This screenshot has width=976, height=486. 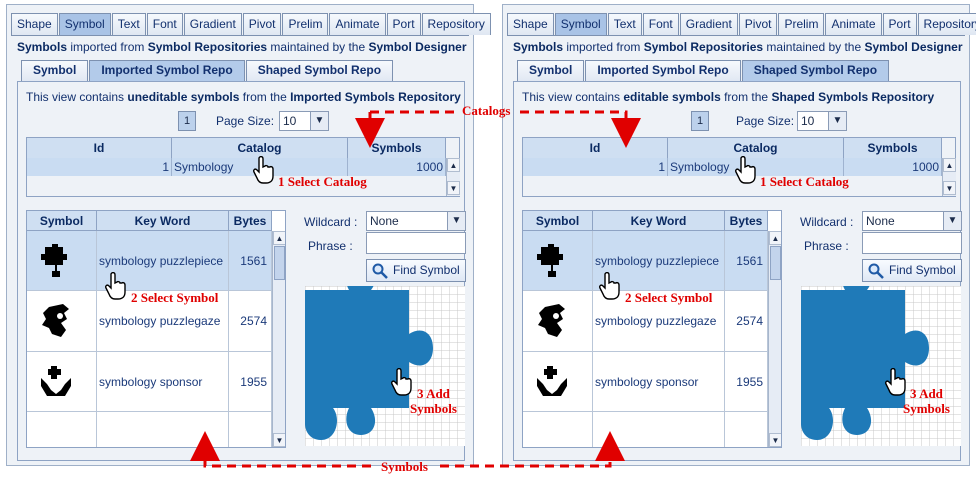 I want to click on select-symbol-annotation: 2 Select Symbol, so click(x=175, y=297).